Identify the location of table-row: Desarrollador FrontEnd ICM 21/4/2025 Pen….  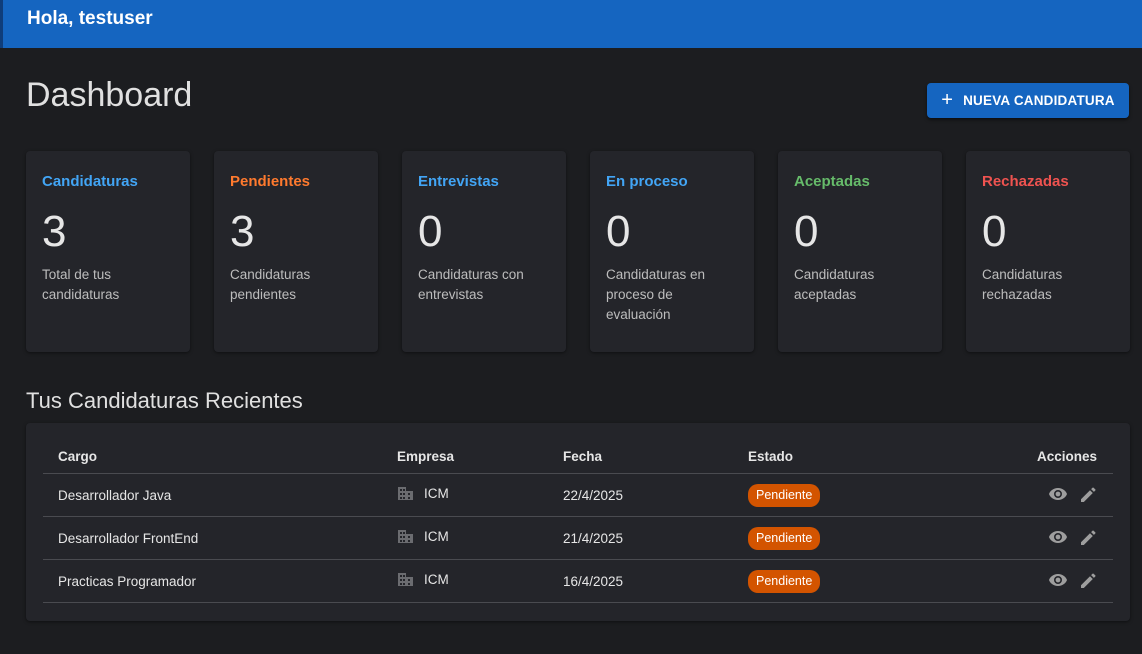
(578, 538).